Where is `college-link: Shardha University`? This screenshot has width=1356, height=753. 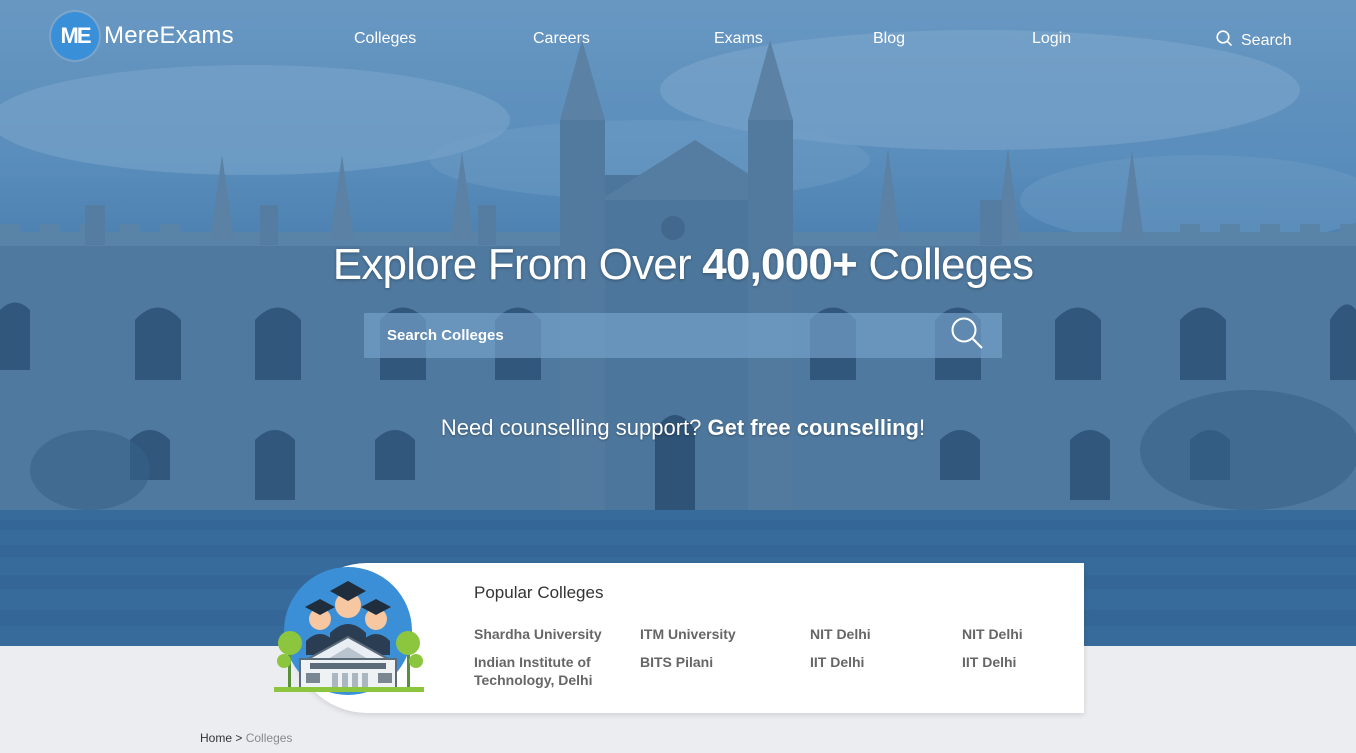
college-link: Shardha University is located at coordinates (538, 634).